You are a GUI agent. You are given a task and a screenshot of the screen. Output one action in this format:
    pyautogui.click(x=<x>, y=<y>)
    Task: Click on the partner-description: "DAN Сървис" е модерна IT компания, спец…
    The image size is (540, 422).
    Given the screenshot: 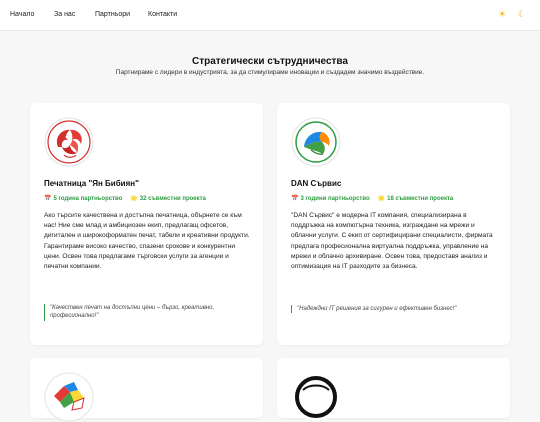 What is the action you would take?
    pyautogui.click(x=392, y=241)
    